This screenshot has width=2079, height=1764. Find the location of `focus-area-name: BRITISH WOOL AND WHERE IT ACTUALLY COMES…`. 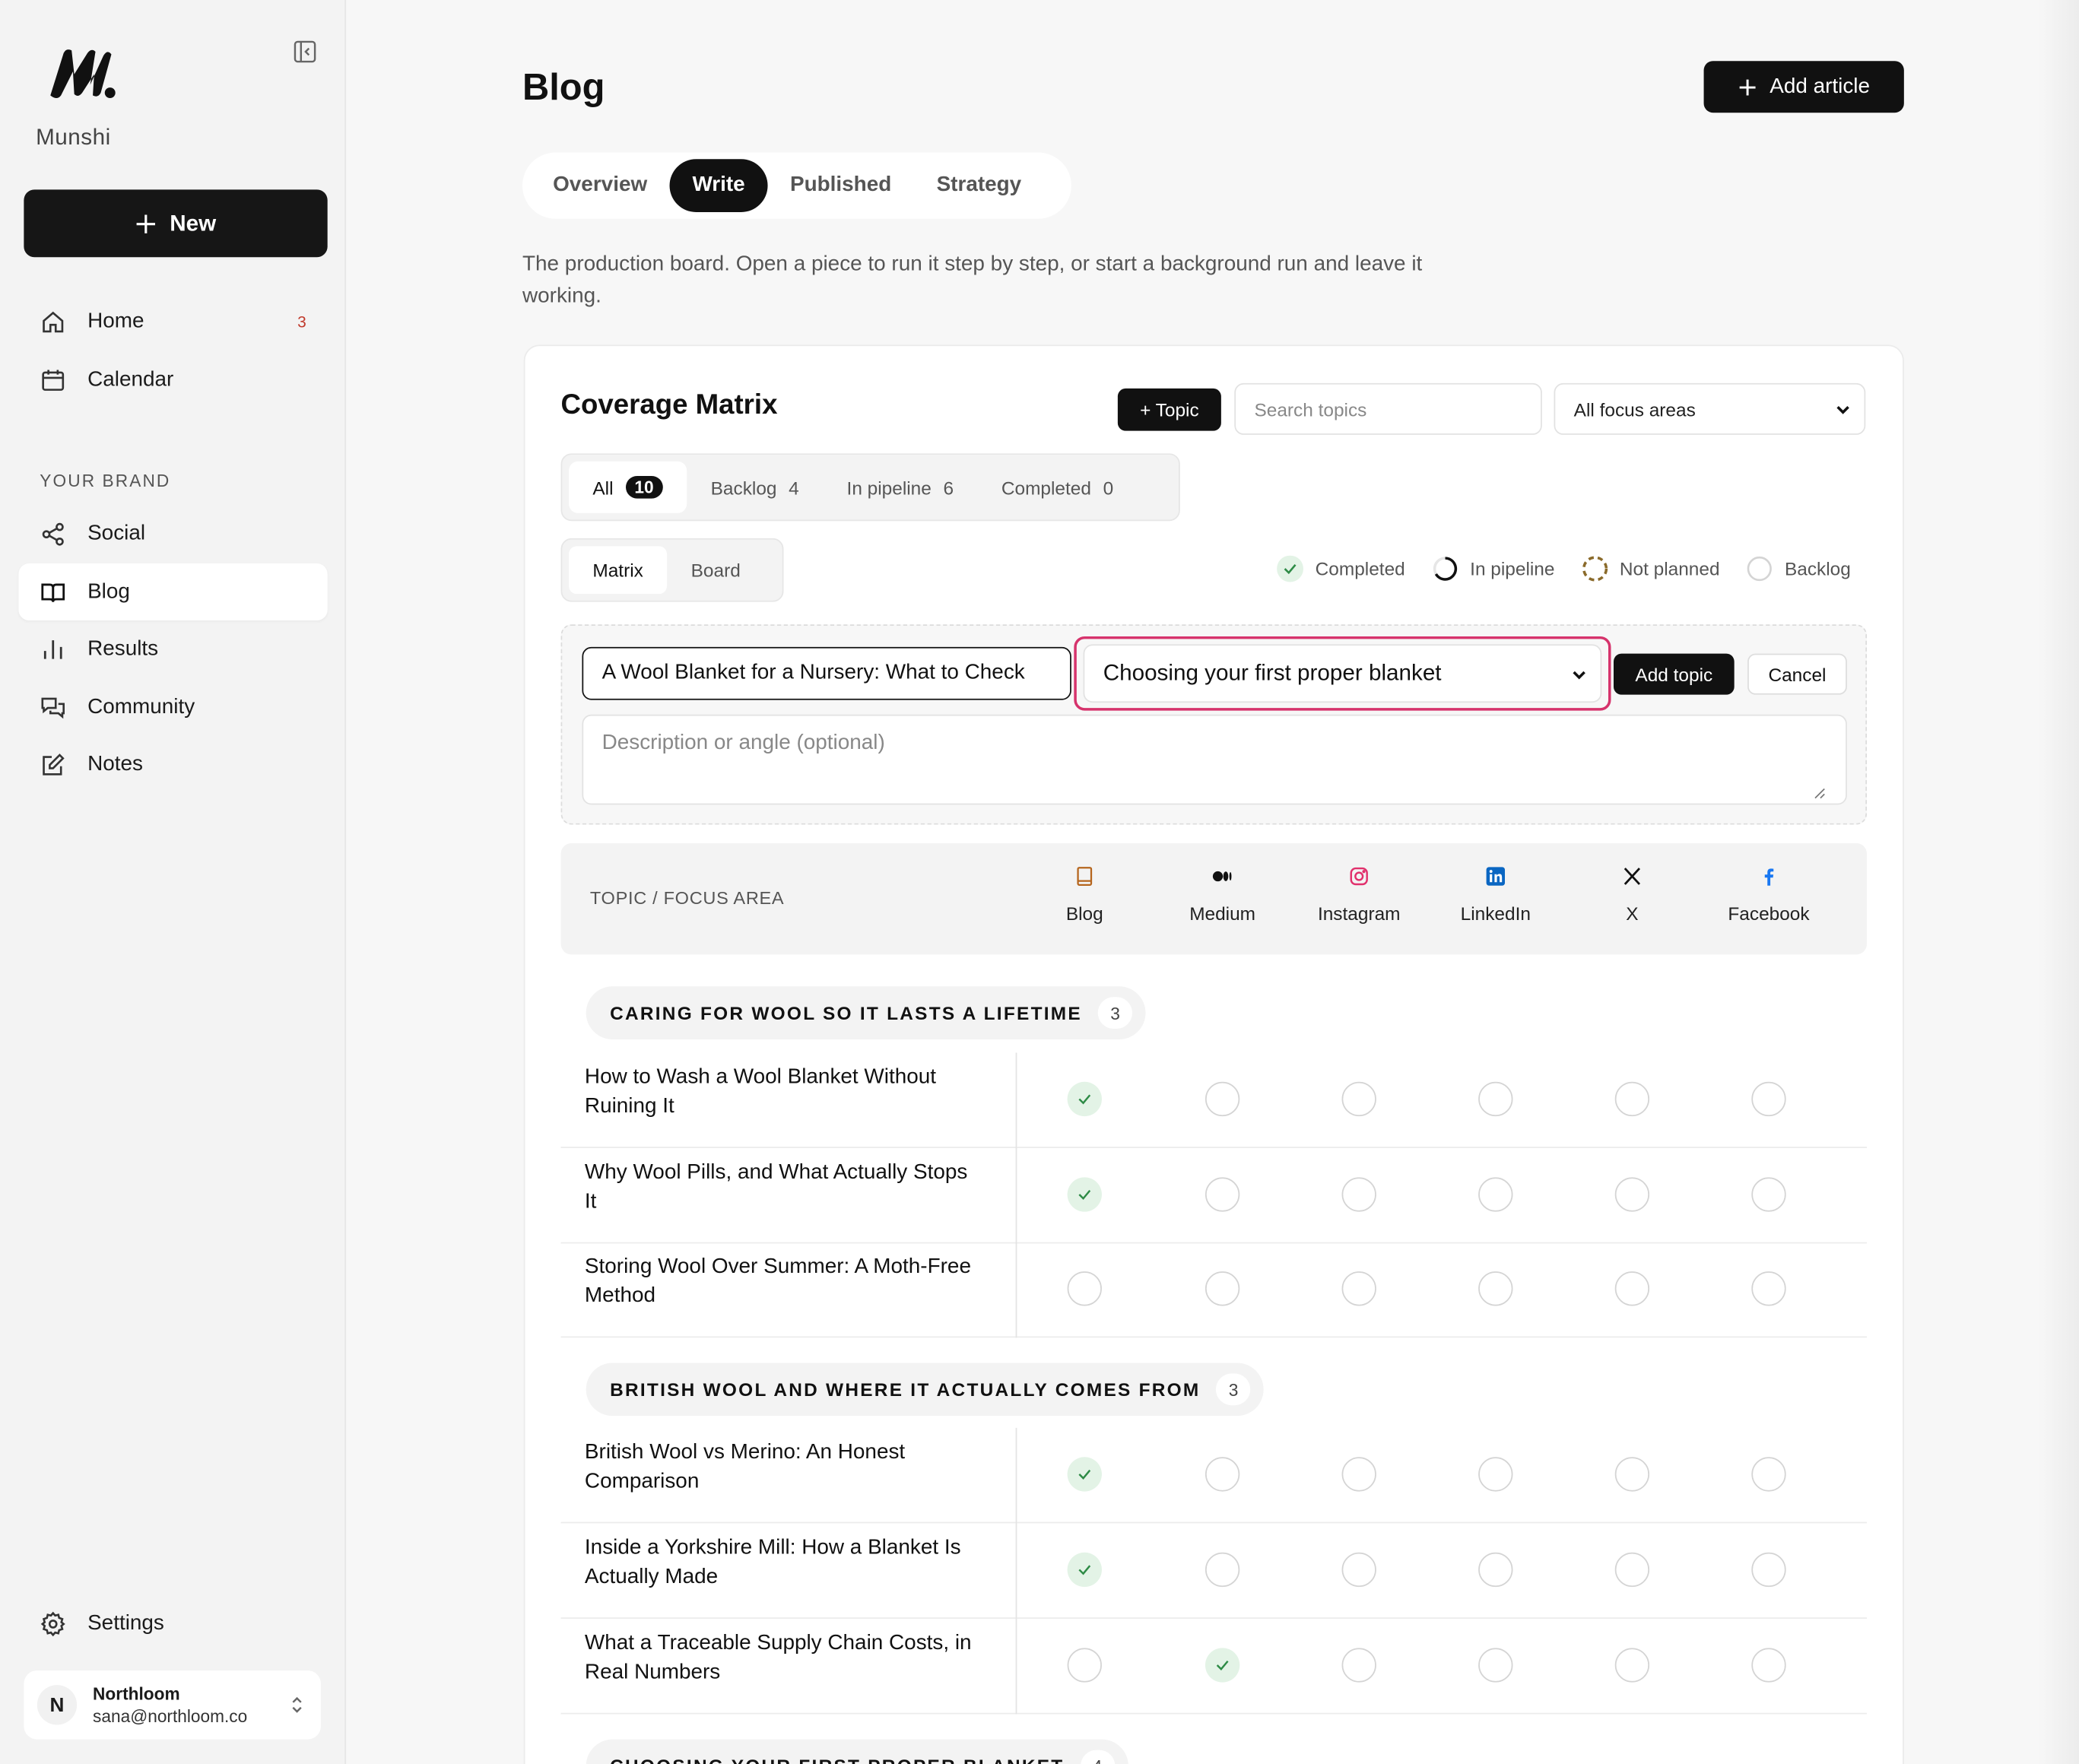

focus-area-name: BRITISH WOOL AND WHERE IT ACTUALLY COMES… is located at coordinates (905, 1390).